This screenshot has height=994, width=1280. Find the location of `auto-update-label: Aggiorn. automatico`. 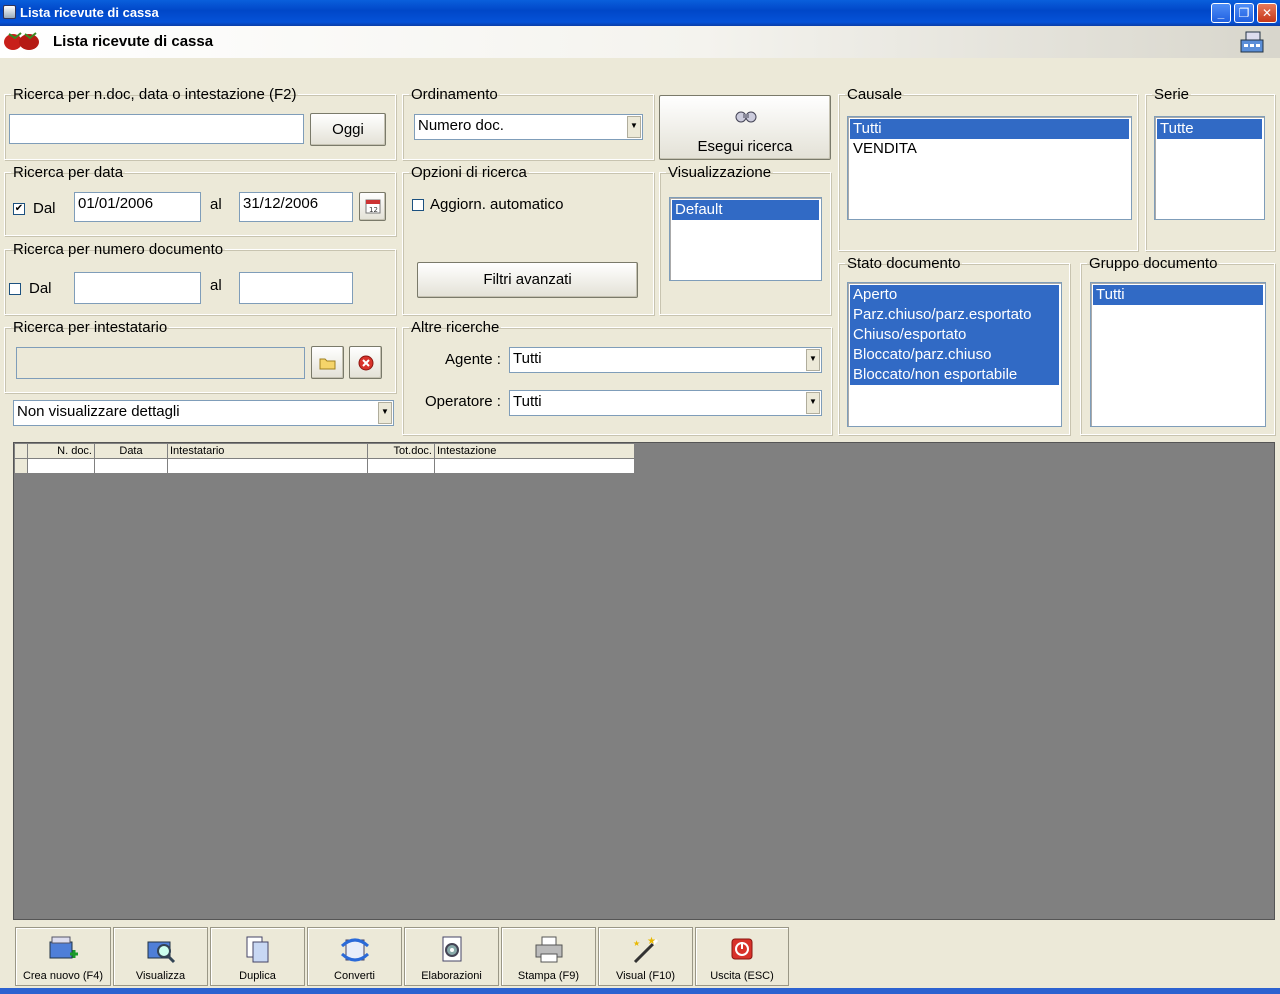

auto-update-label: Aggiorn. automatico is located at coordinates (497, 204).